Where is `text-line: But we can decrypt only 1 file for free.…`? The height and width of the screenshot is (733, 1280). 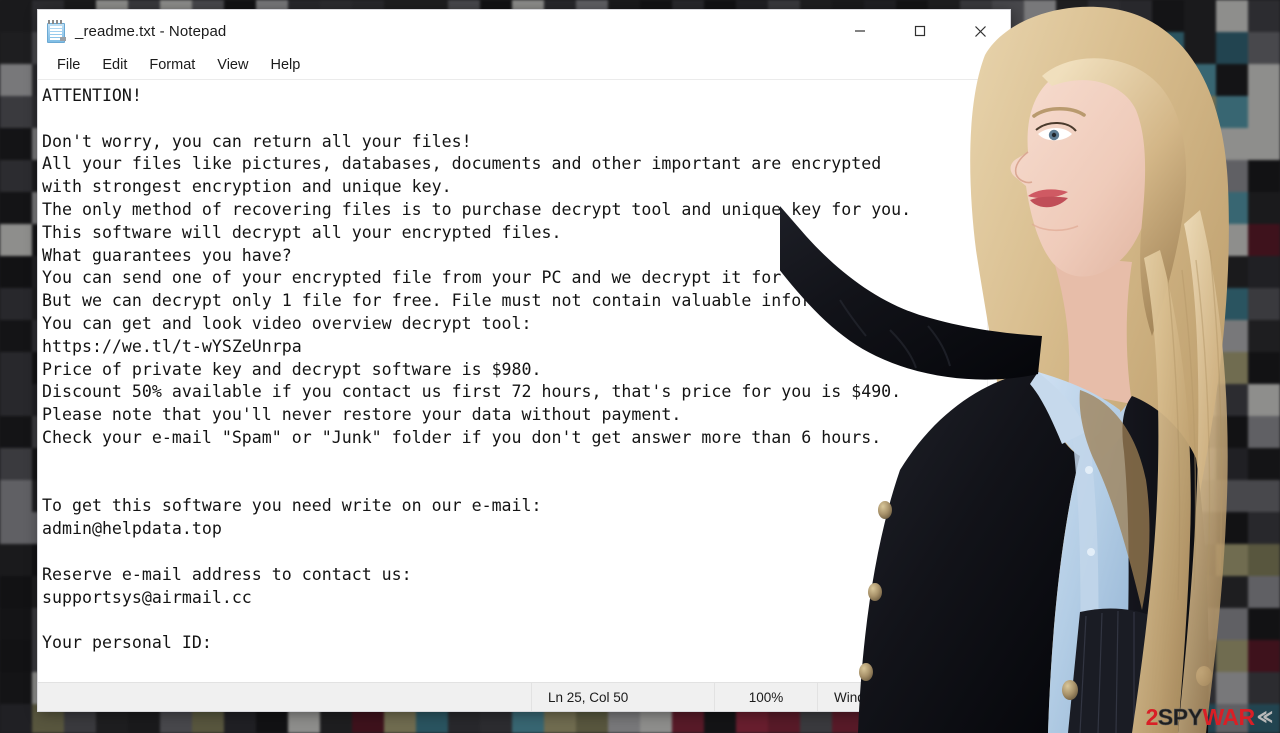 text-line: But we can decrypt only 1 file for free.… is located at coordinates (462, 301).